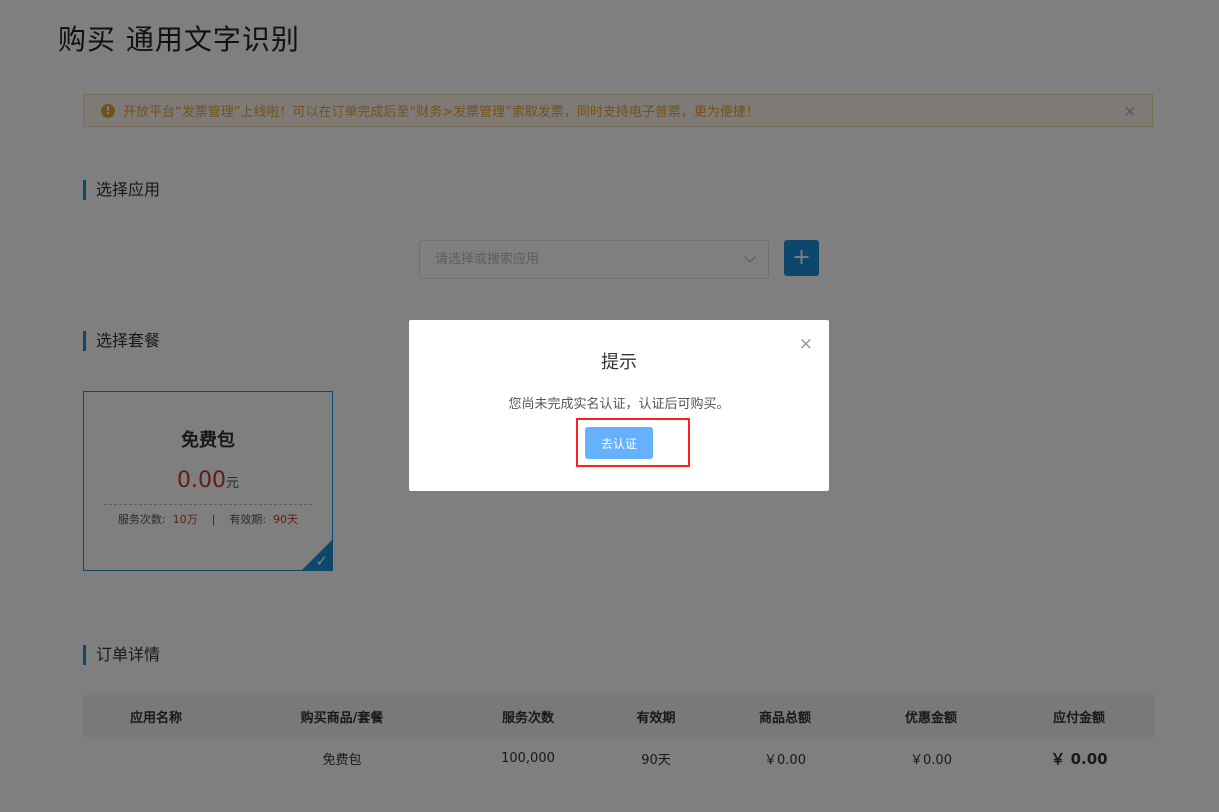 The width and height of the screenshot is (1219, 812). I want to click on dialog-message: 您尚未完成实名认证，认证后可购买。, so click(619, 404).